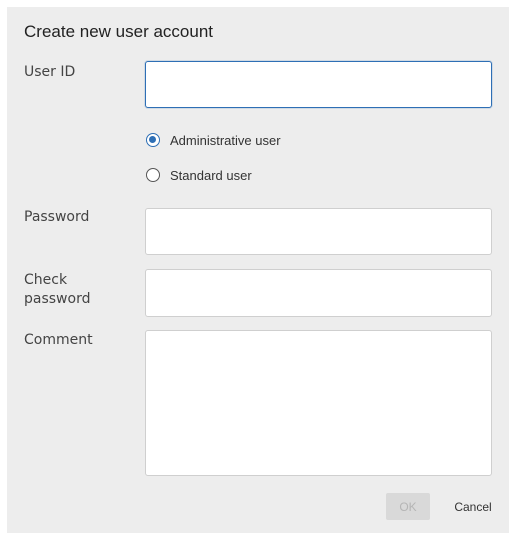 This screenshot has height=533, width=509. Describe the element at coordinates (318, 231) in the screenshot. I see `password-input` at that location.